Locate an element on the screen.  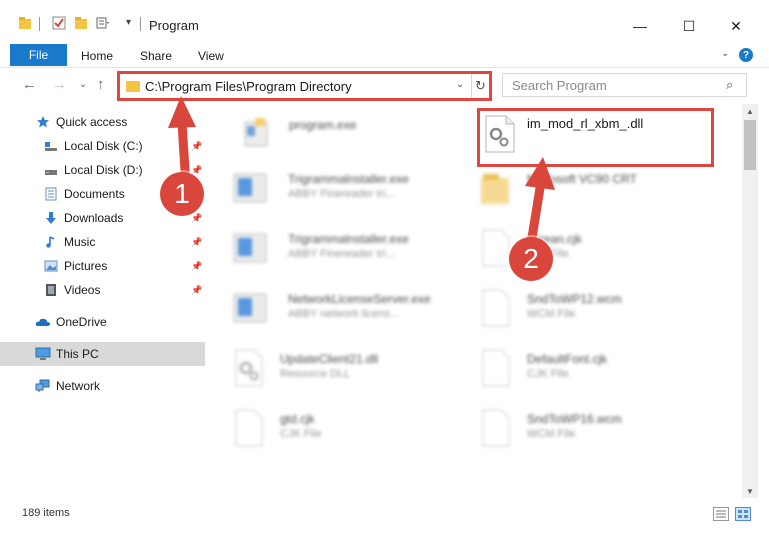
help-icon: ? is located at coordinates (746, 55).